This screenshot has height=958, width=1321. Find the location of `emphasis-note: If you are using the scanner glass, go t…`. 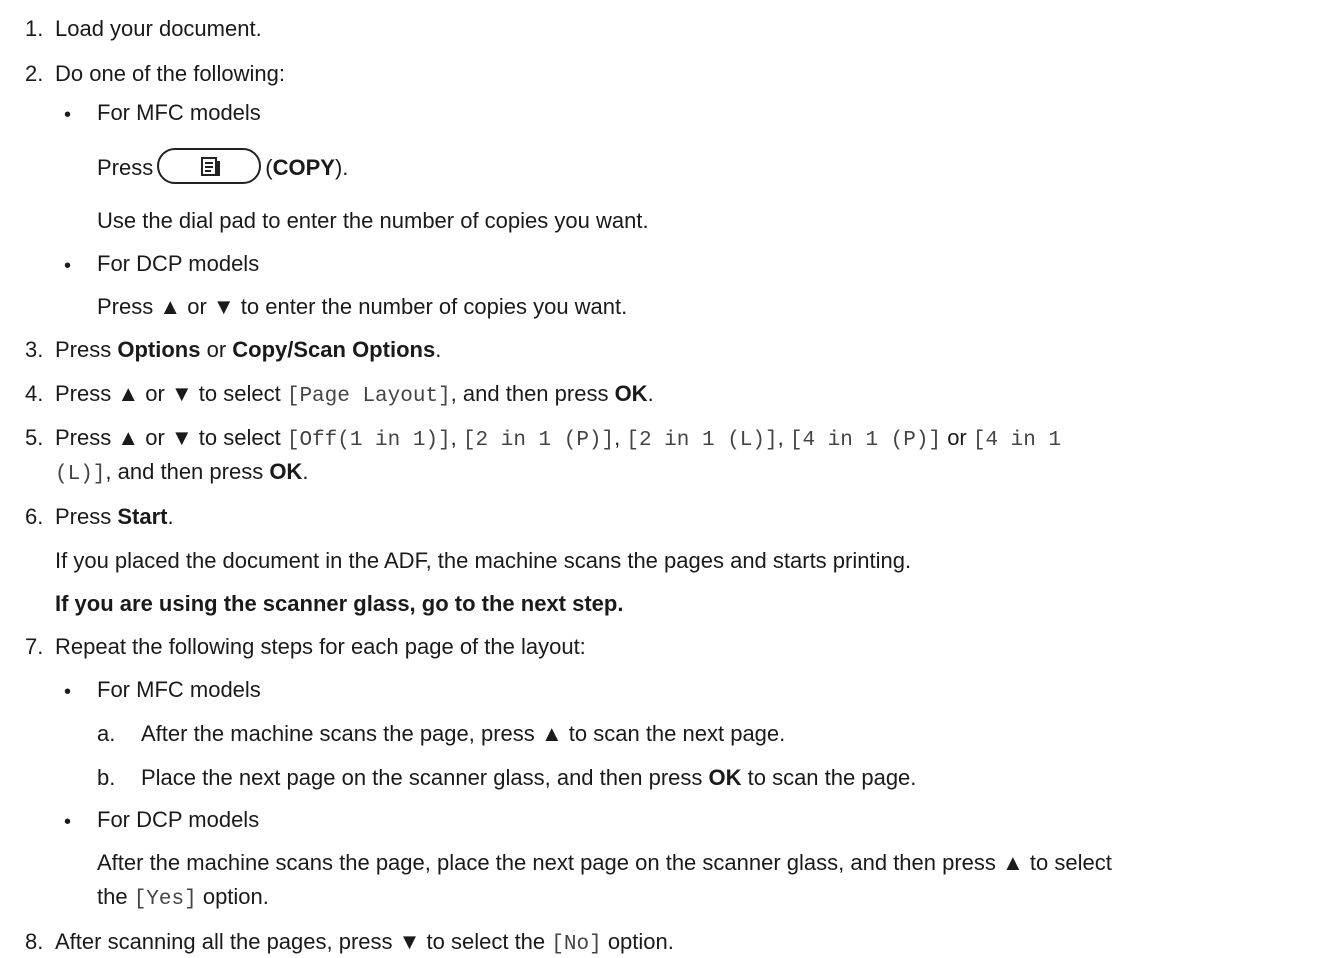

emphasis-note: If you are using the scanner glass, go t… is located at coordinates (339, 603).